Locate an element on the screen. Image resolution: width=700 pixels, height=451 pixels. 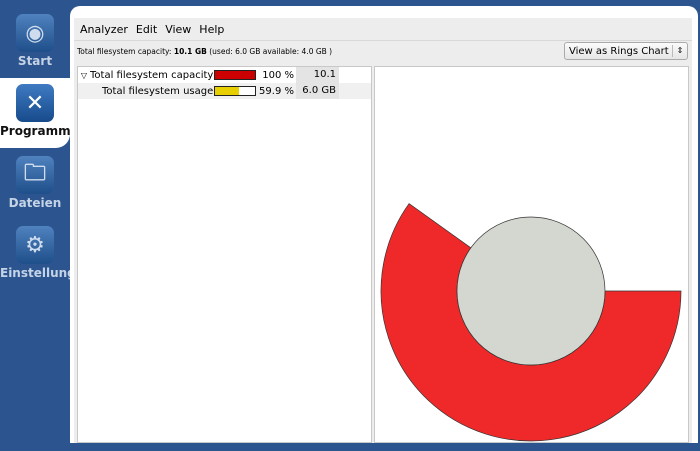
root-circle is located at coordinates (531, 291).